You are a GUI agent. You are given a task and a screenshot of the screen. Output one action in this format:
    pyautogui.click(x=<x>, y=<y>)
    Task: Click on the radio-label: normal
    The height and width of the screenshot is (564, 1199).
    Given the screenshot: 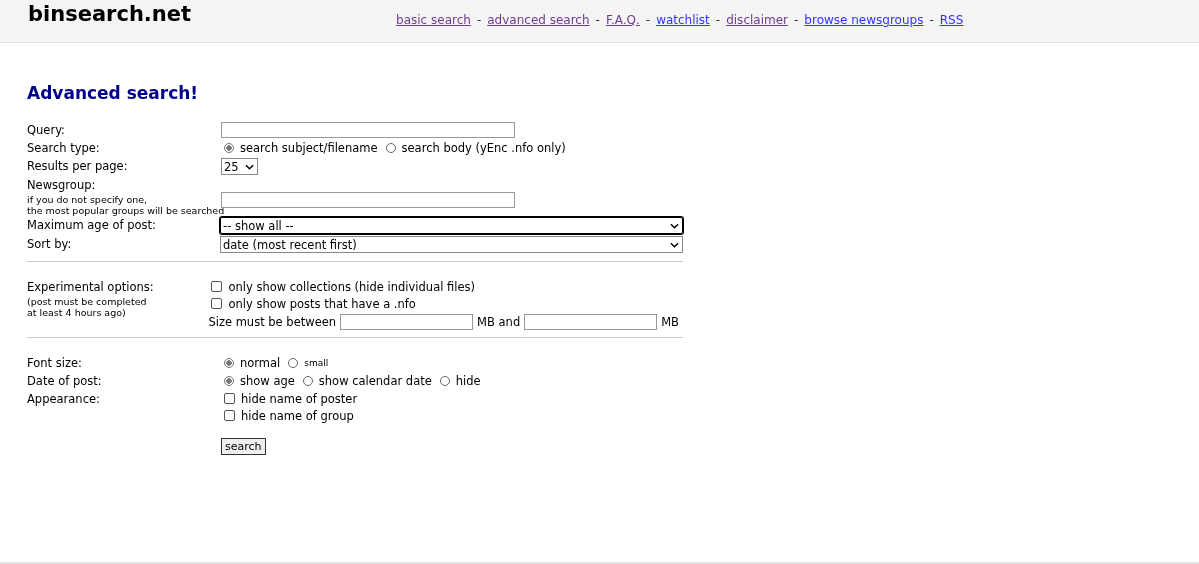 What is the action you would take?
    pyautogui.click(x=260, y=362)
    